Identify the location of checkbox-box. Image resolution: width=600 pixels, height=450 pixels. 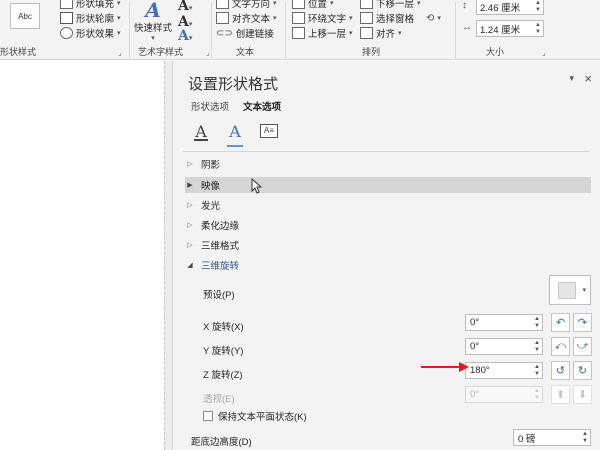
(208, 416).